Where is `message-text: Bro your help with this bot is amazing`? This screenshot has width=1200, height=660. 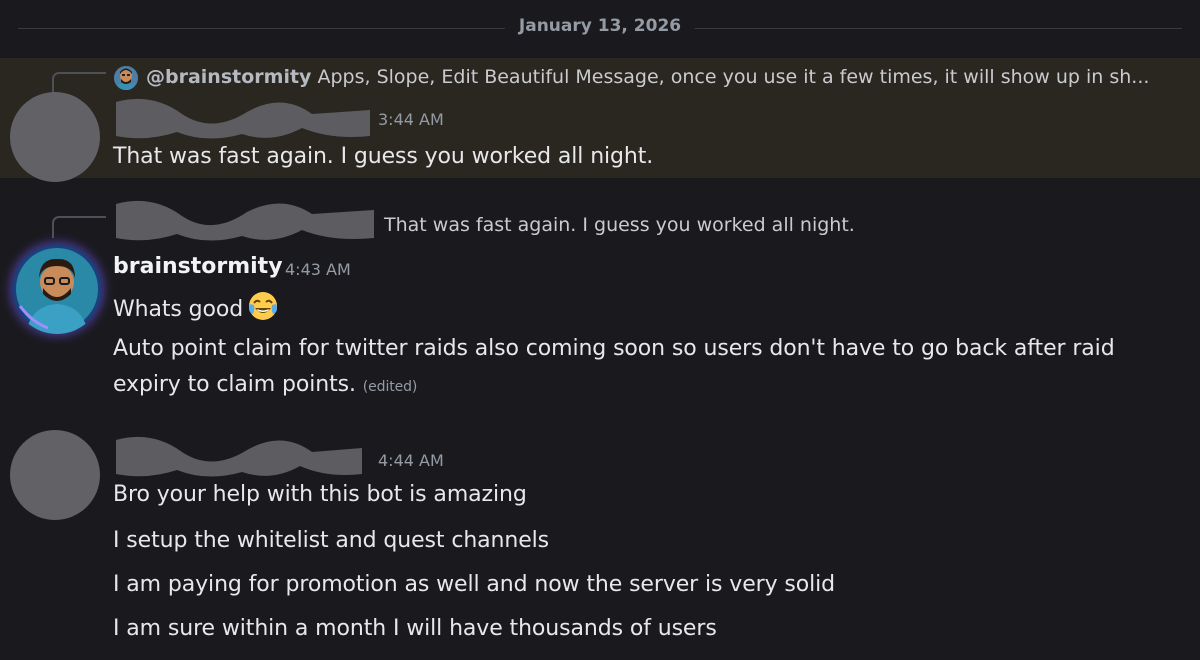 message-text: Bro your help with this bot is amazing is located at coordinates (320, 494).